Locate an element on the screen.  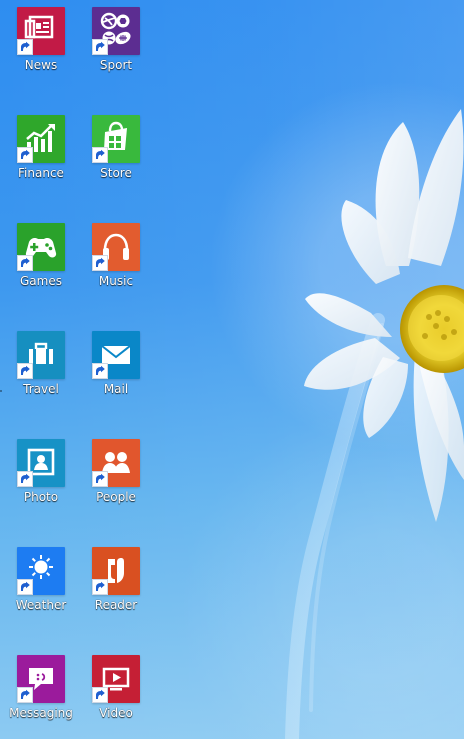
desktop-shortcut-messaging: Messaging is located at coordinates (37, 689).